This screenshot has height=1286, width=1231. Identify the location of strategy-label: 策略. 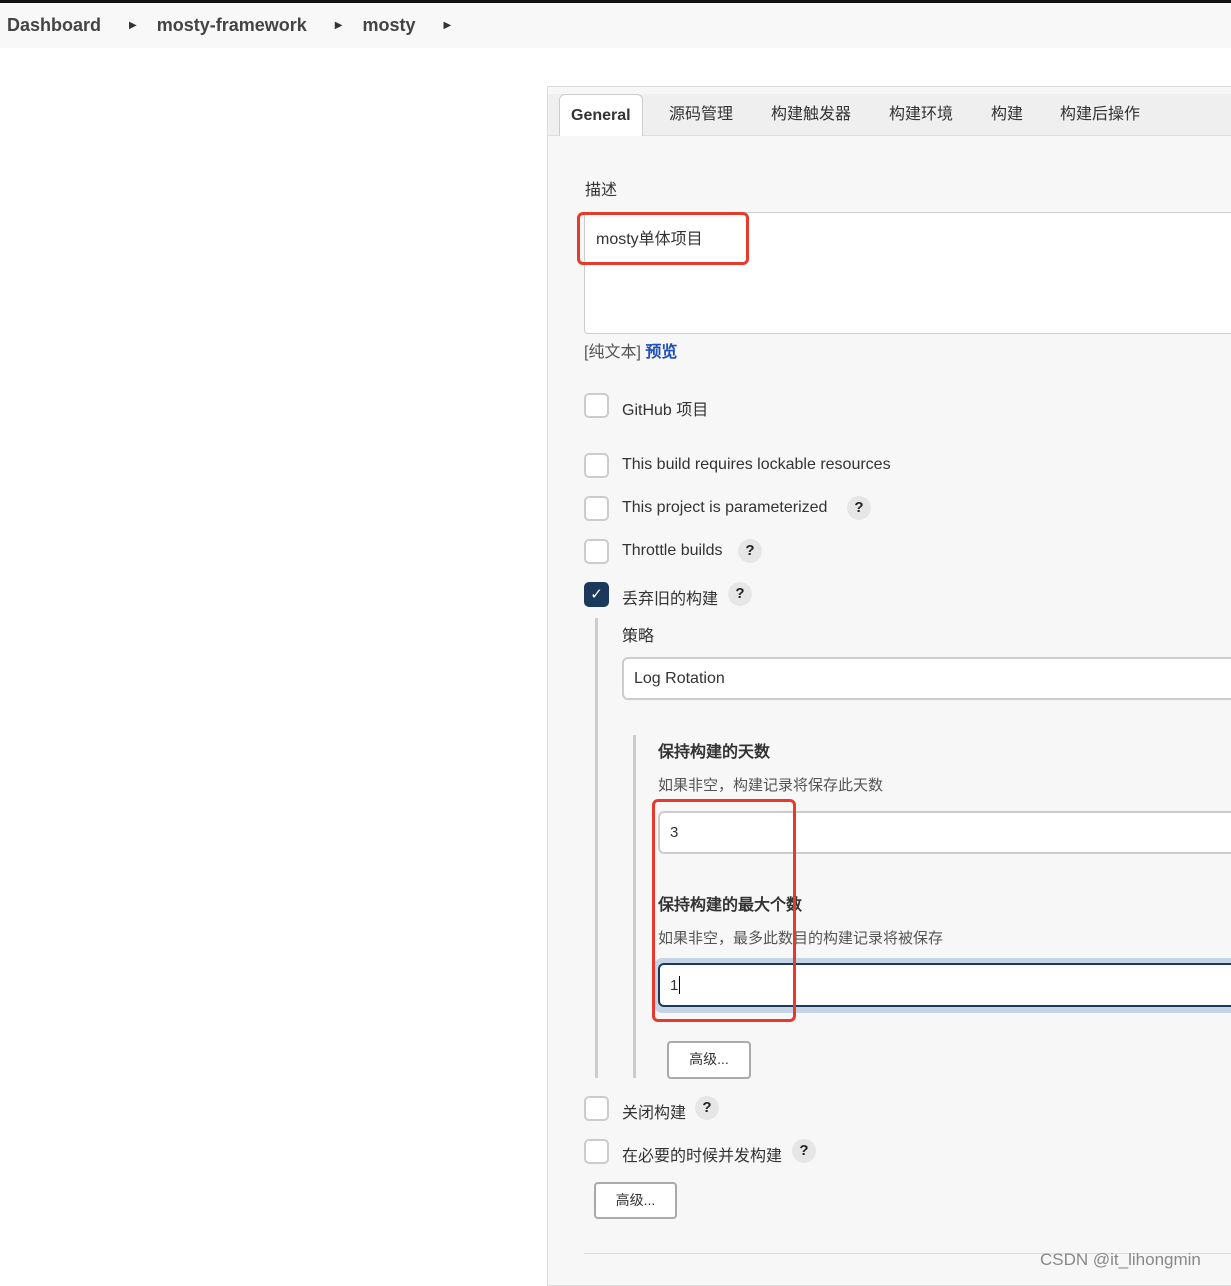
(638, 636).